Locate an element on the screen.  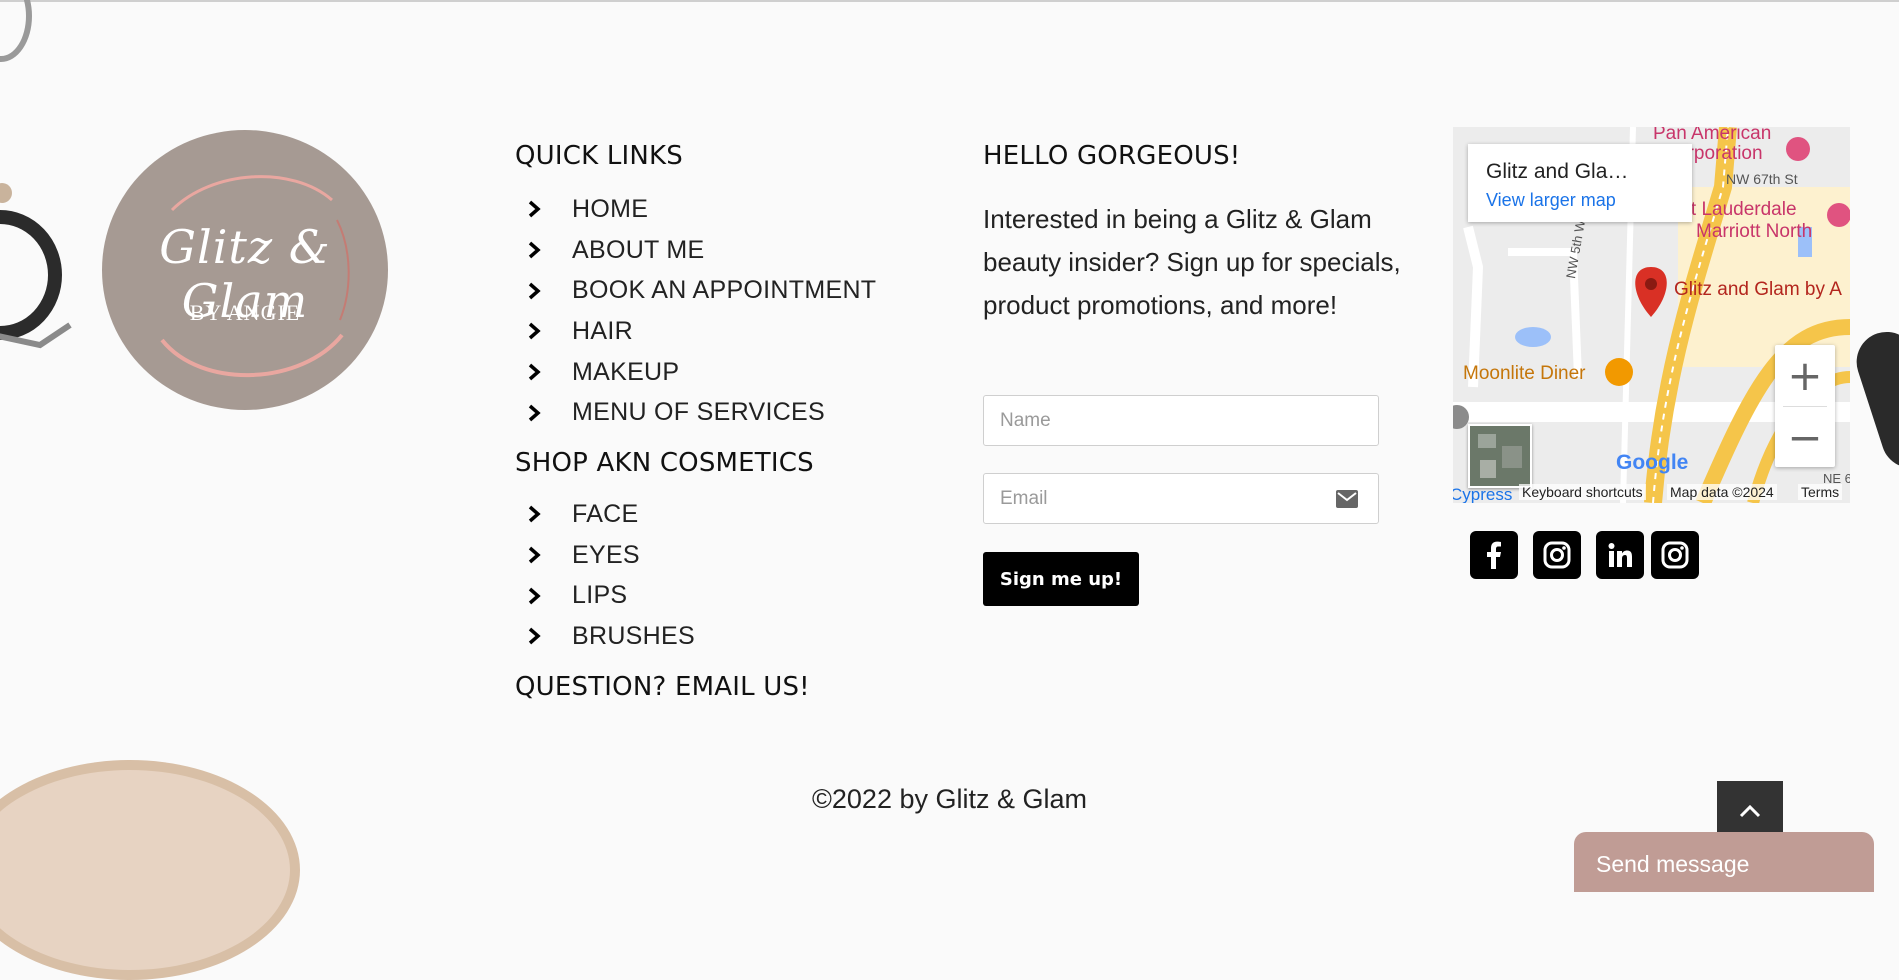
satellite-thumbnail-icon is located at coordinates (1500, 456).